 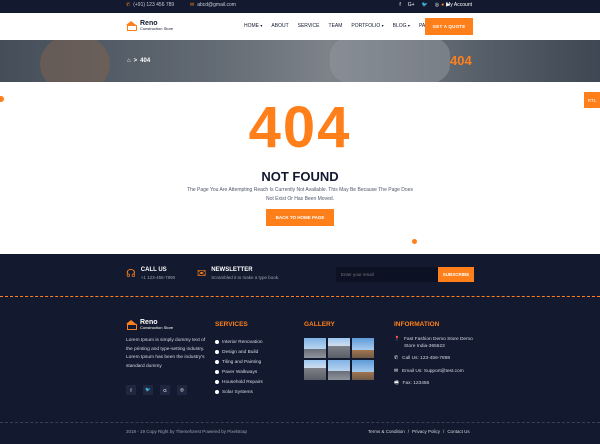 I want to click on headset-icon: ☊, so click(x=131, y=274).